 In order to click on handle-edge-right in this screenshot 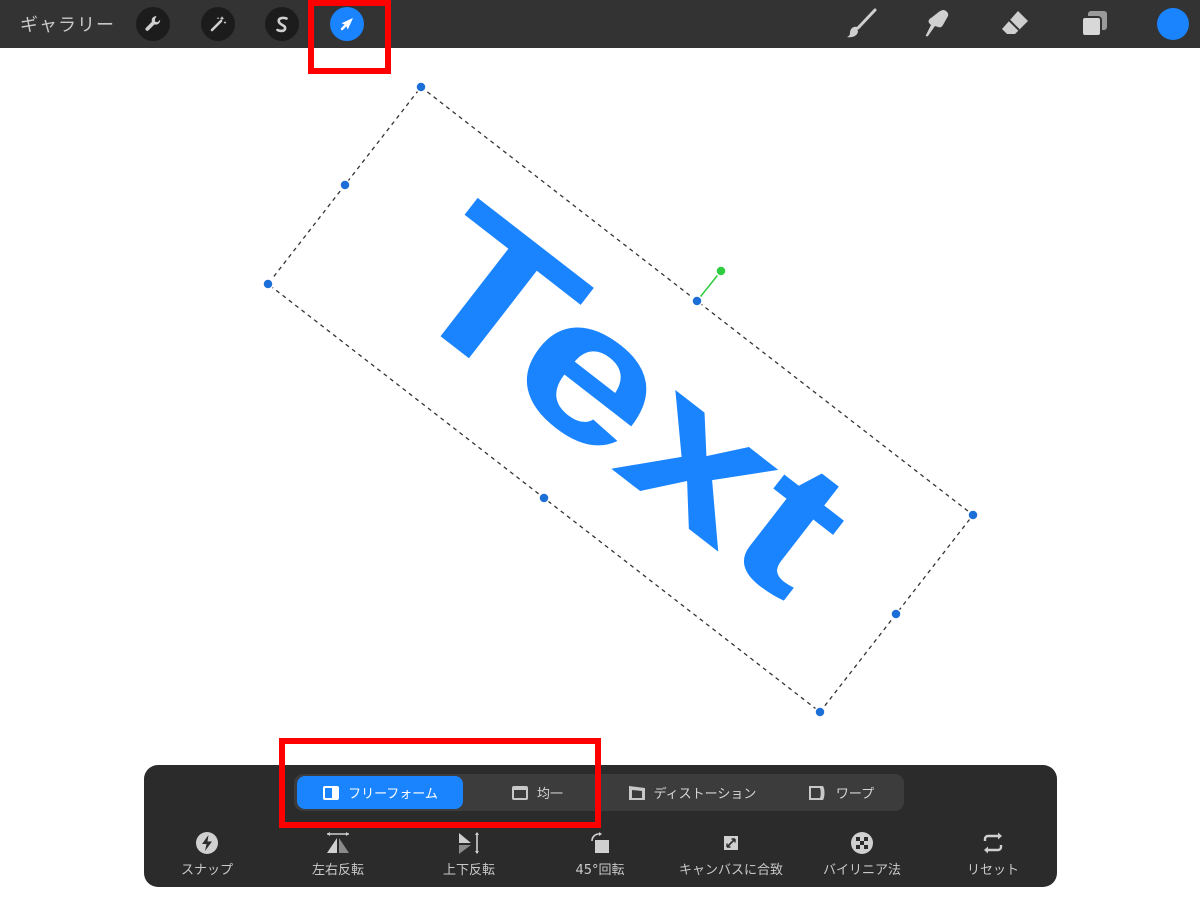, I will do `click(896, 614)`.